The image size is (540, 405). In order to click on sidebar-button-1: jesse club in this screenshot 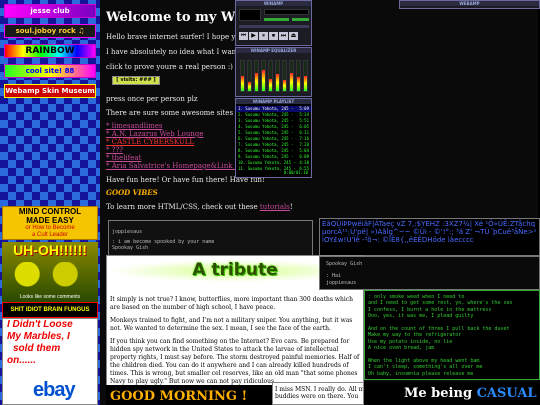, I will do `click(50, 11)`.